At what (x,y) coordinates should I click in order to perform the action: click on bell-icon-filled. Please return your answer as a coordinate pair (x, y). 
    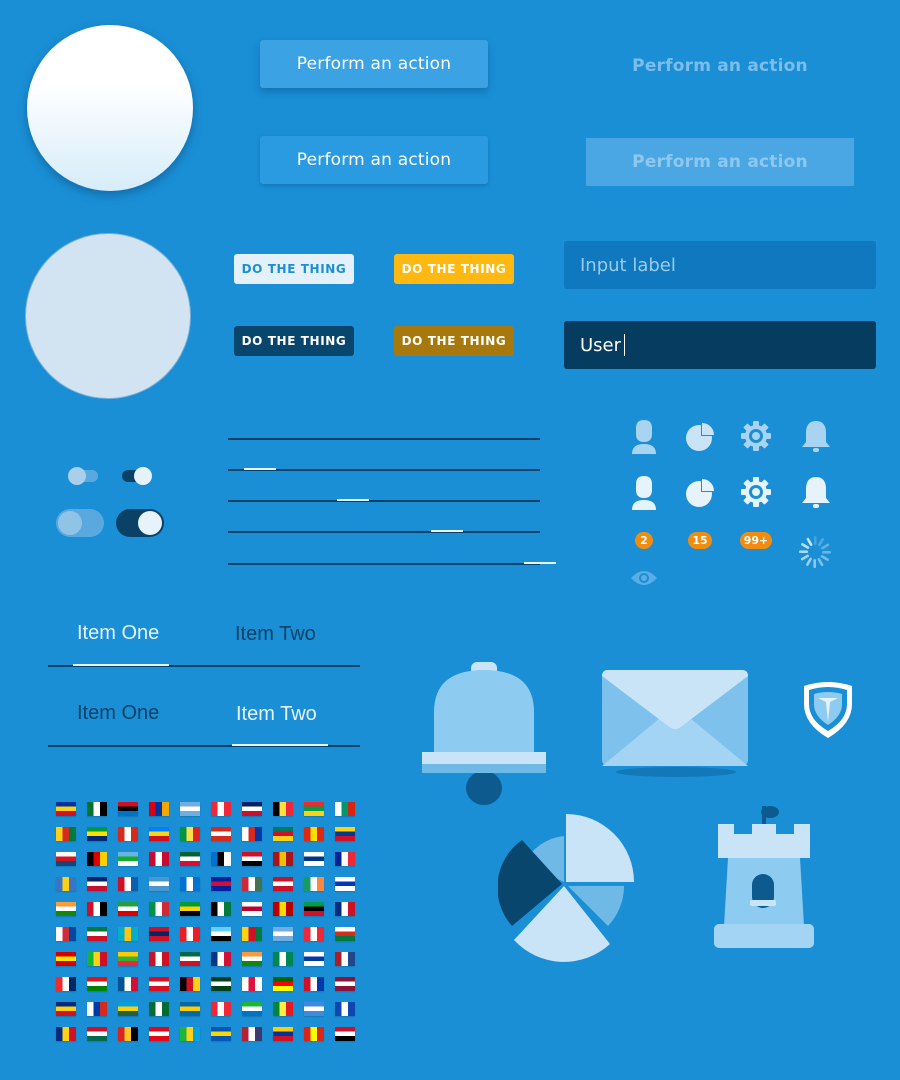
    Looking at the image, I should click on (816, 493).